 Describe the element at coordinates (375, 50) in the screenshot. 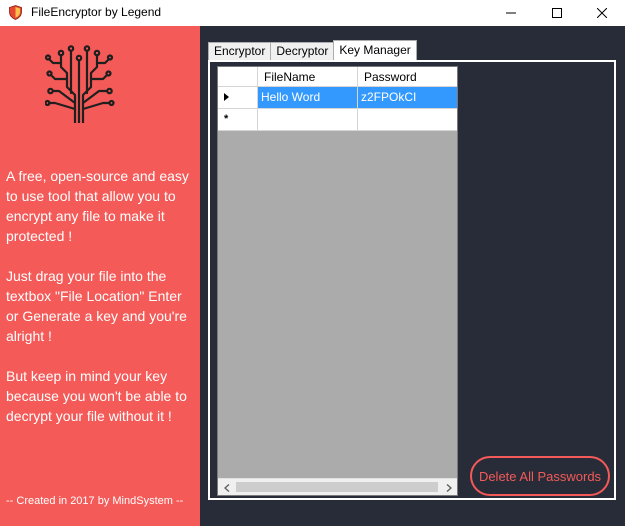

I see `tab-key-manager: Key Manager` at that location.